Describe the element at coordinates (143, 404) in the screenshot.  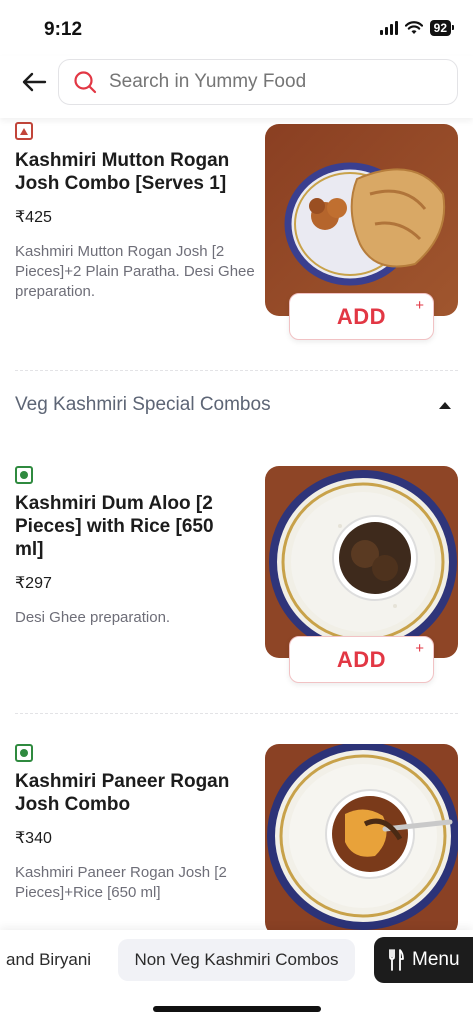
I see `section-title: Veg Kashmiri Special Combos` at that location.